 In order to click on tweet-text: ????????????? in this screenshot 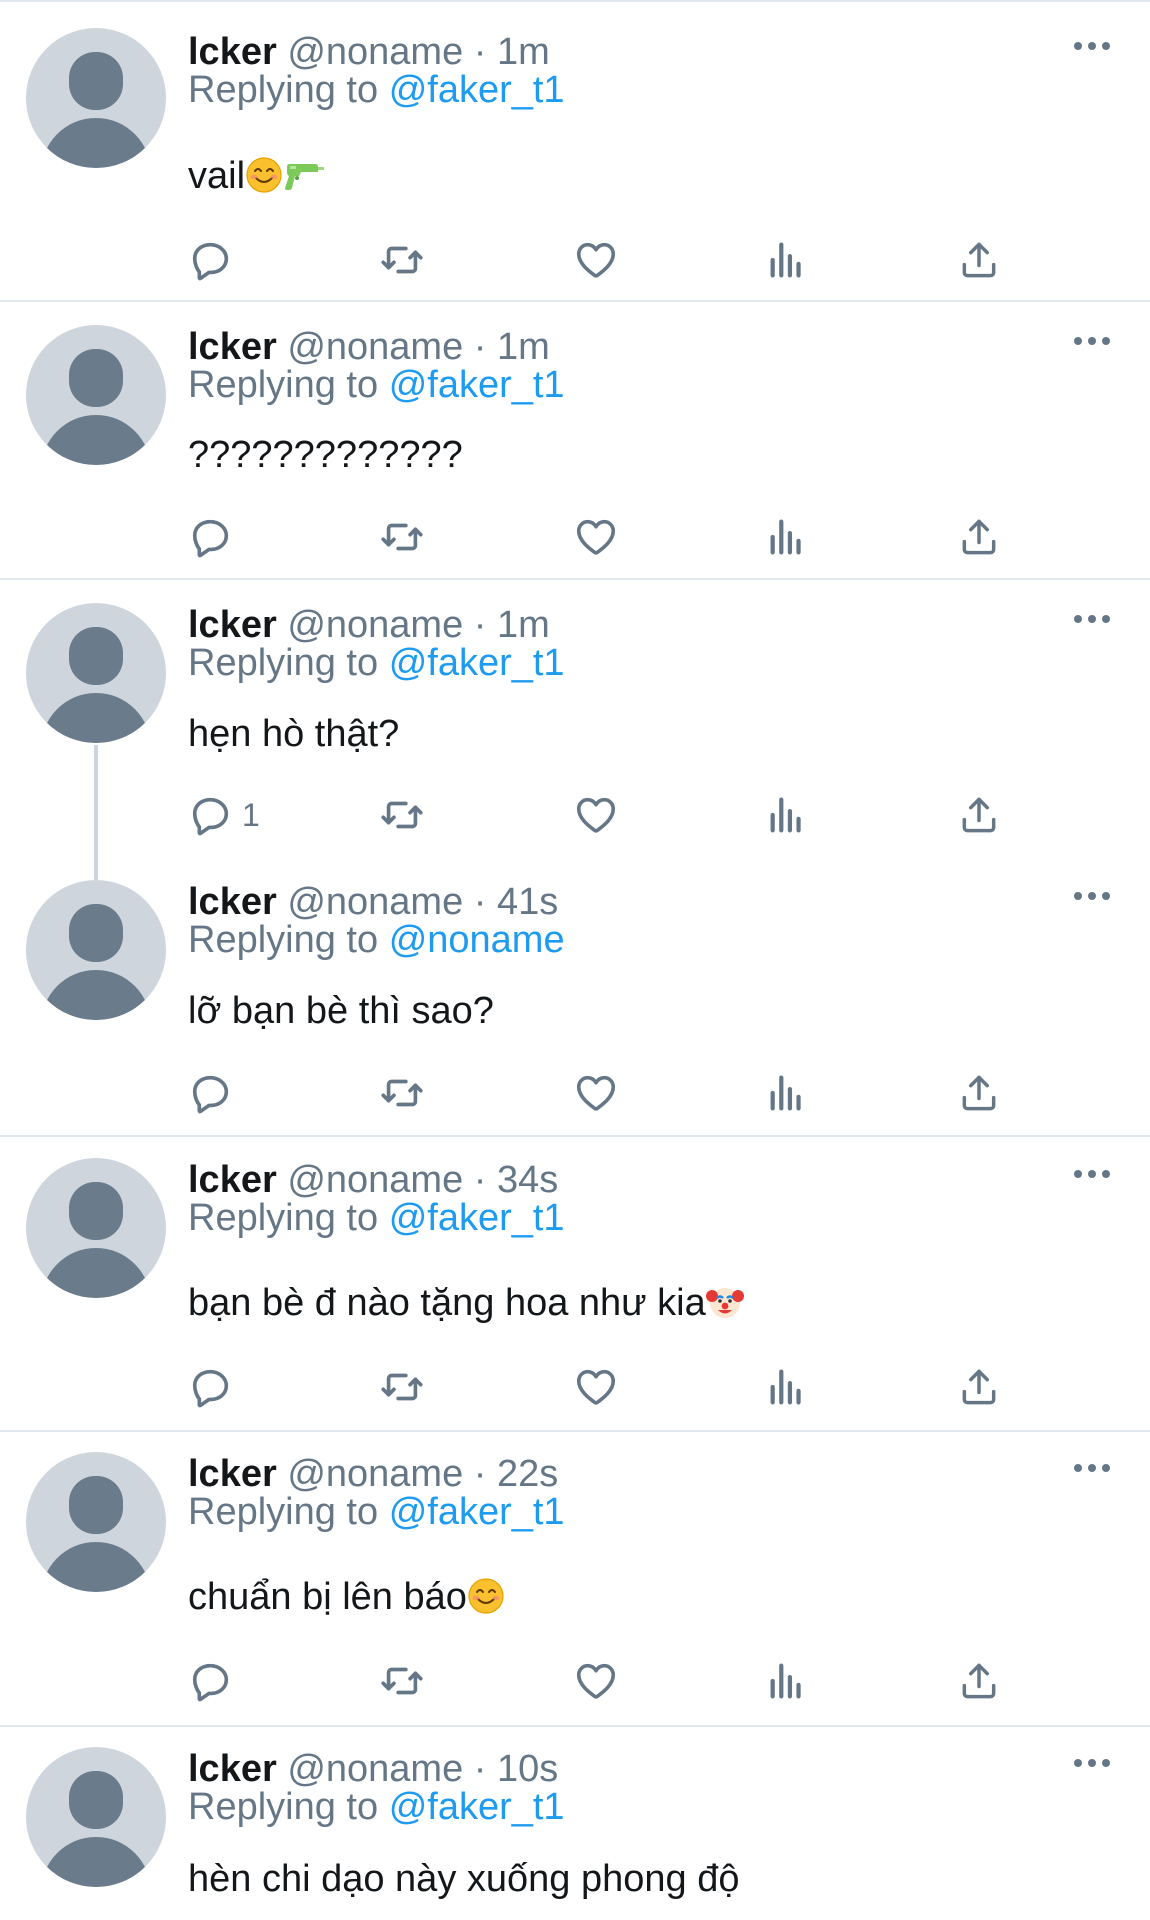, I will do `click(325, 455)`.